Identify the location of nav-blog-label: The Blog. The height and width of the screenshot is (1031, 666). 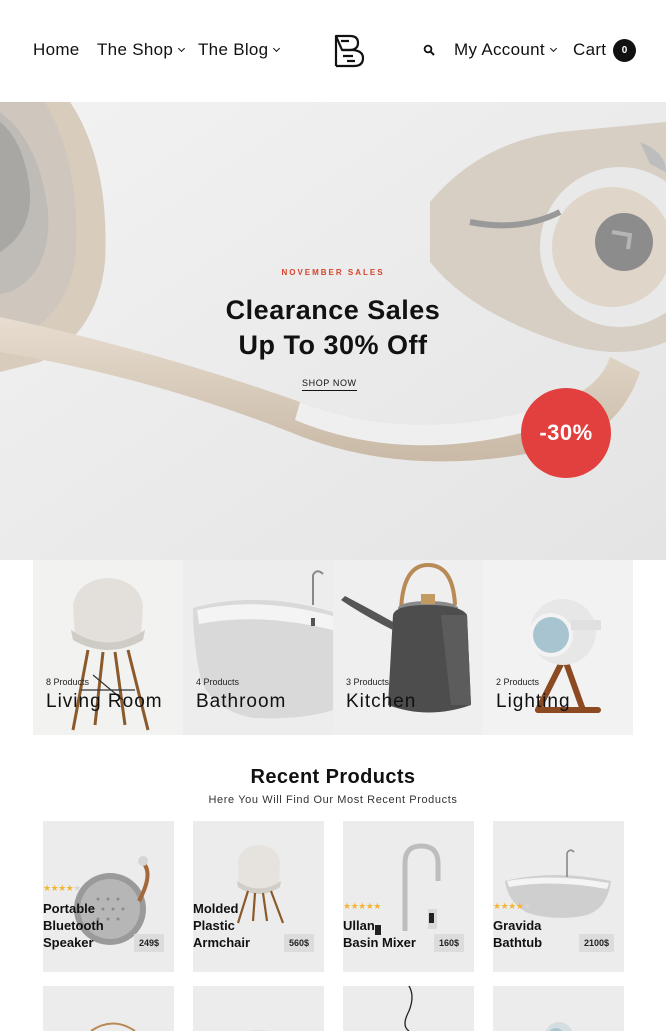
(233, 49).